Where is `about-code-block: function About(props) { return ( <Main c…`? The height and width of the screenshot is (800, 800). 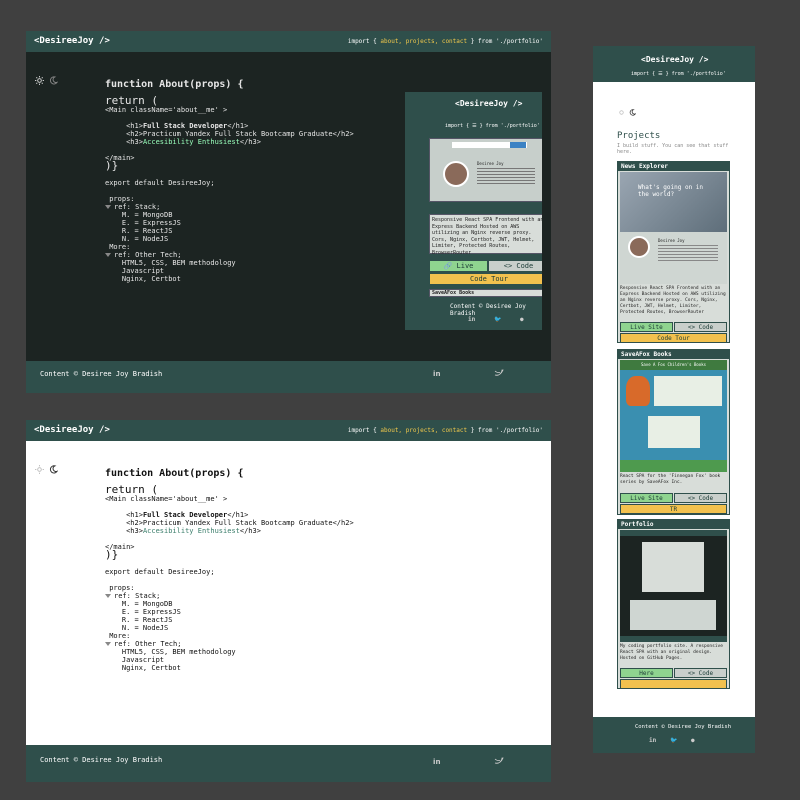
about-code-block: function About(props) { return ( <Main c… is located at coordinates (229, 182).